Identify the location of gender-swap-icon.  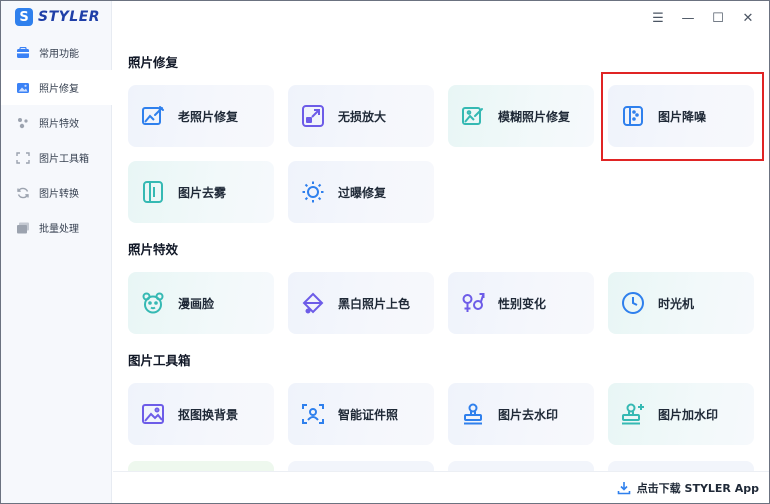
(473, 303).